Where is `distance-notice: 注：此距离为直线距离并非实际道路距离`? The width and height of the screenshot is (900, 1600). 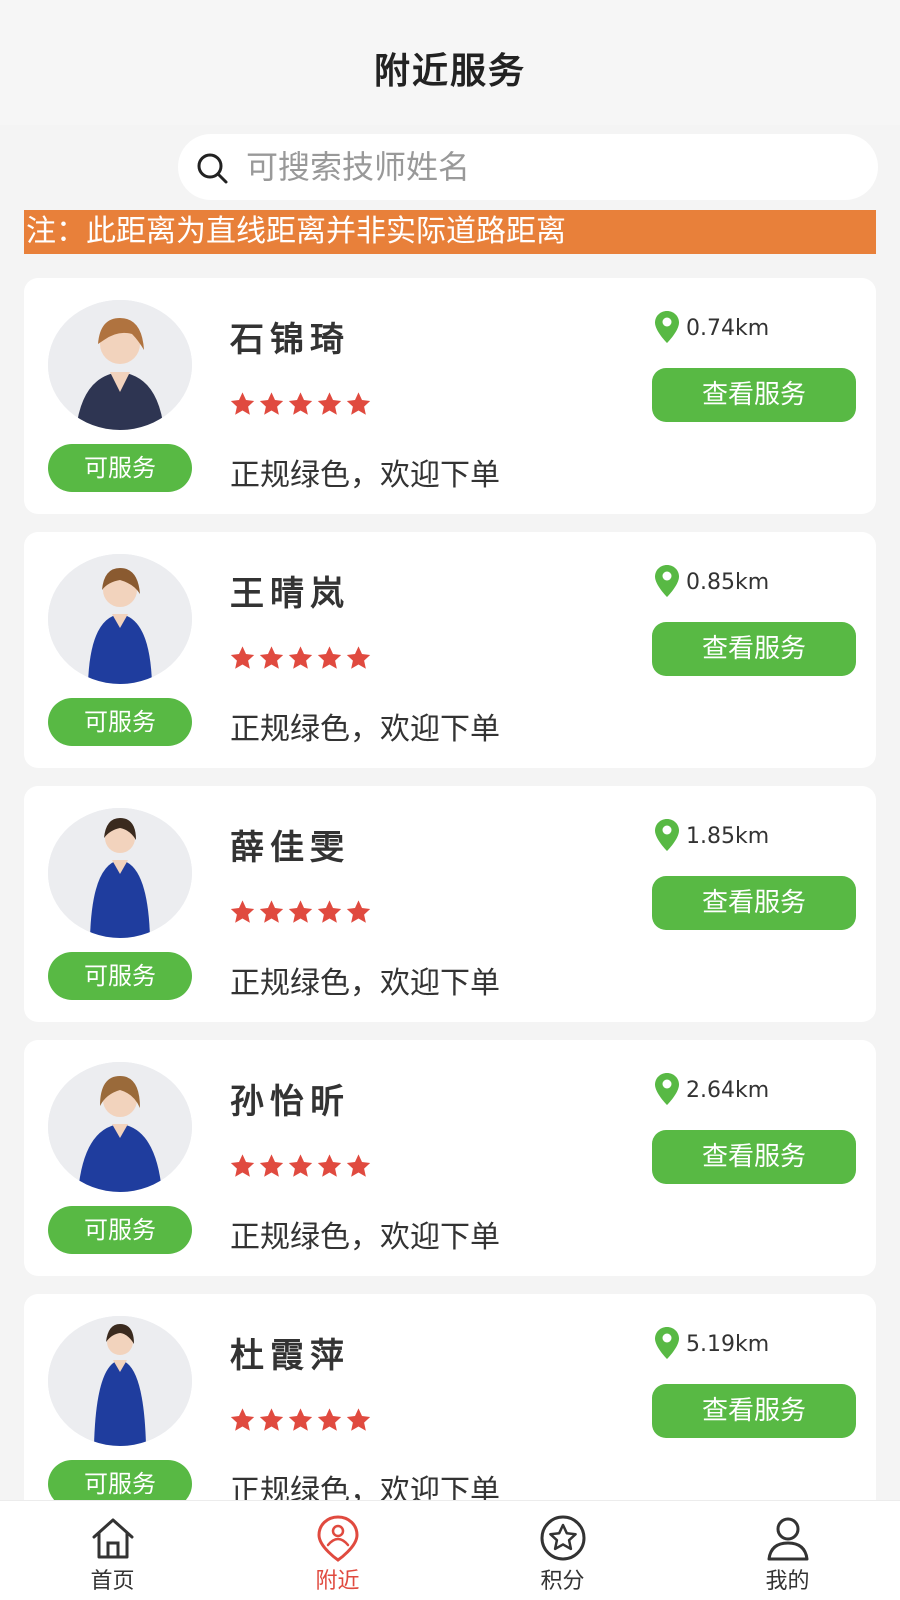 distance-notice: 注：此距离为直线距离并非实际道路距离 is located at coordinates (450, 232).